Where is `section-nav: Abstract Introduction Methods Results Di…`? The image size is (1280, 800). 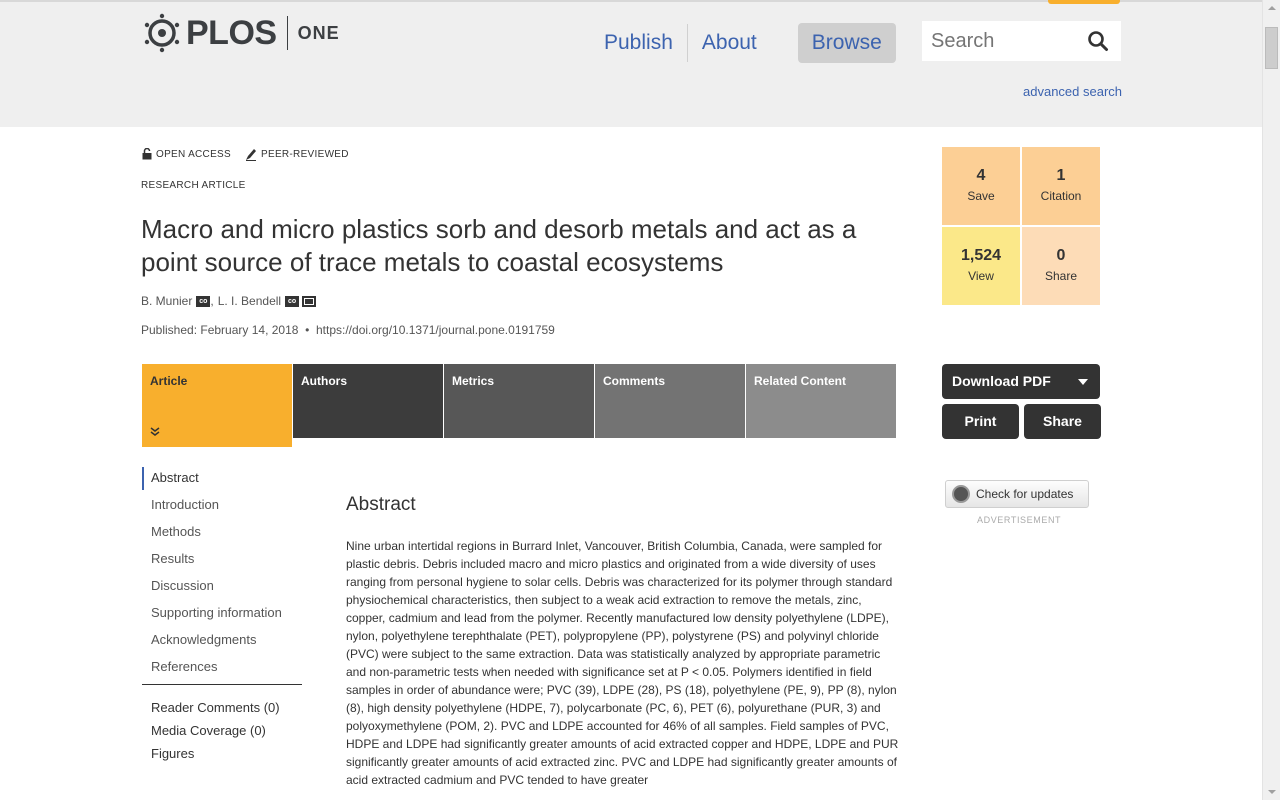
section-nav: Abstract Introduction Methods Results Di… is located at coordinates (222, 616).